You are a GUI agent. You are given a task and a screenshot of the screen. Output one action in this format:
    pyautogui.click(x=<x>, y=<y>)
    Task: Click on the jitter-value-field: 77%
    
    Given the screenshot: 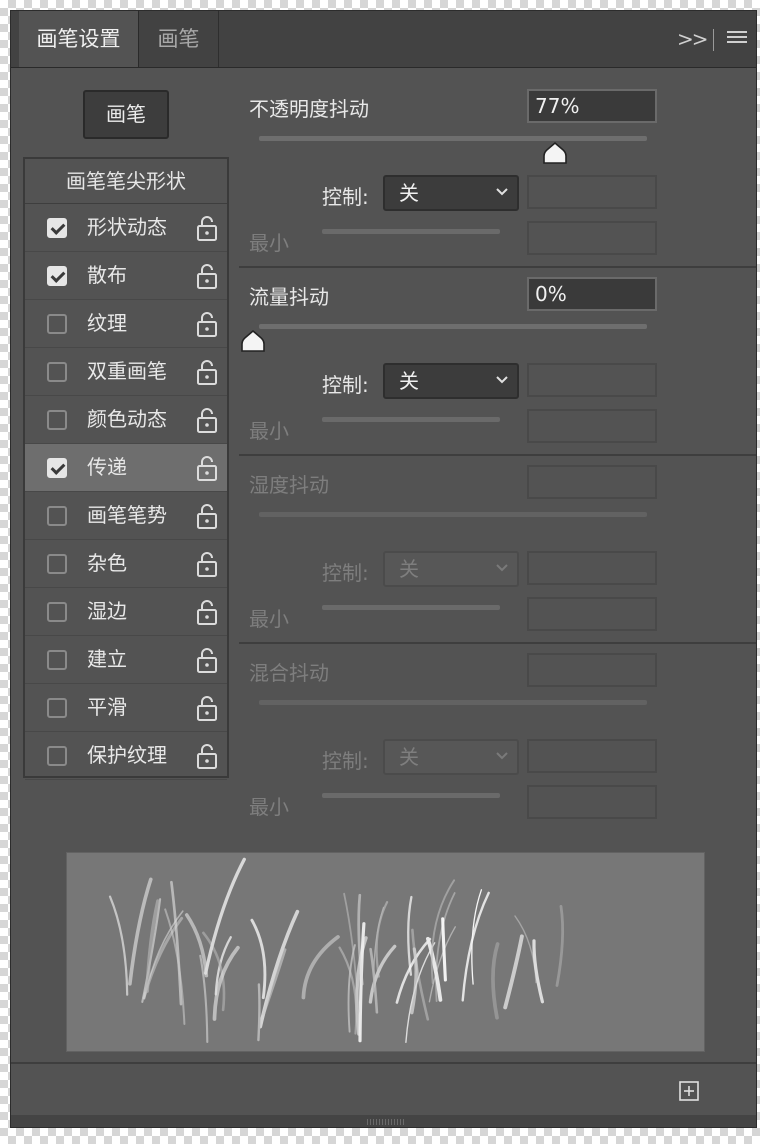 What is the action you would take?
    pyautogui.click(x=592, y=106)
    